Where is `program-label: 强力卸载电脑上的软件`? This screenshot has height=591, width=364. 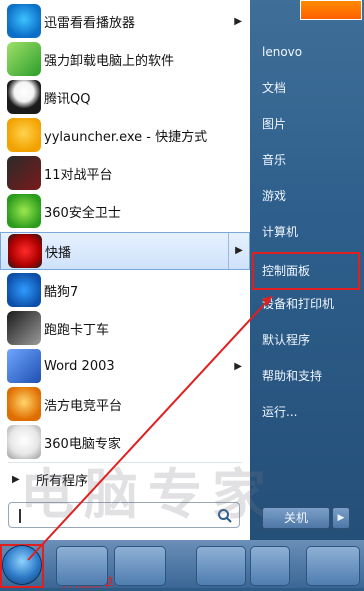
program-label: 强力卸载电脑上的软件 is located at coordinates (109, 61).